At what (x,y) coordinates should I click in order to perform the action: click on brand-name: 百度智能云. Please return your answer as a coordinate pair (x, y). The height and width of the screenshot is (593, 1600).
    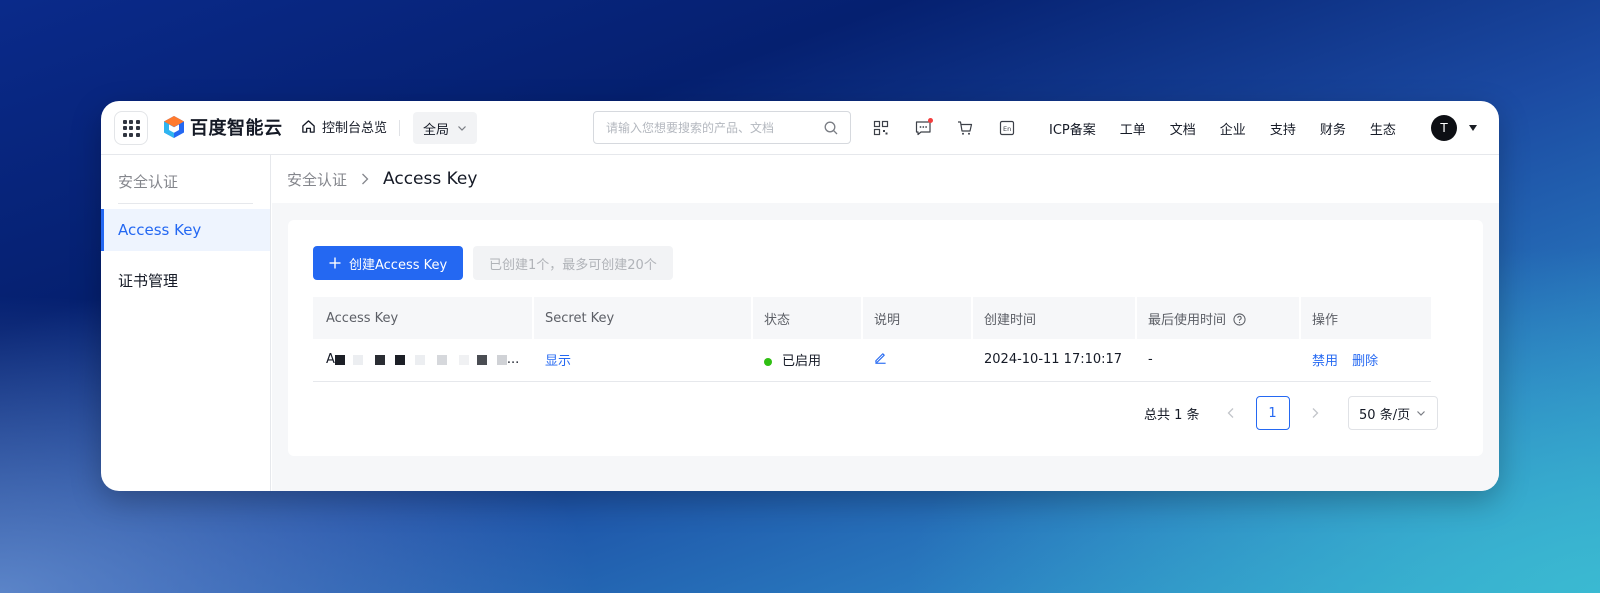
    Looking at the image, I should click on (236, 128).